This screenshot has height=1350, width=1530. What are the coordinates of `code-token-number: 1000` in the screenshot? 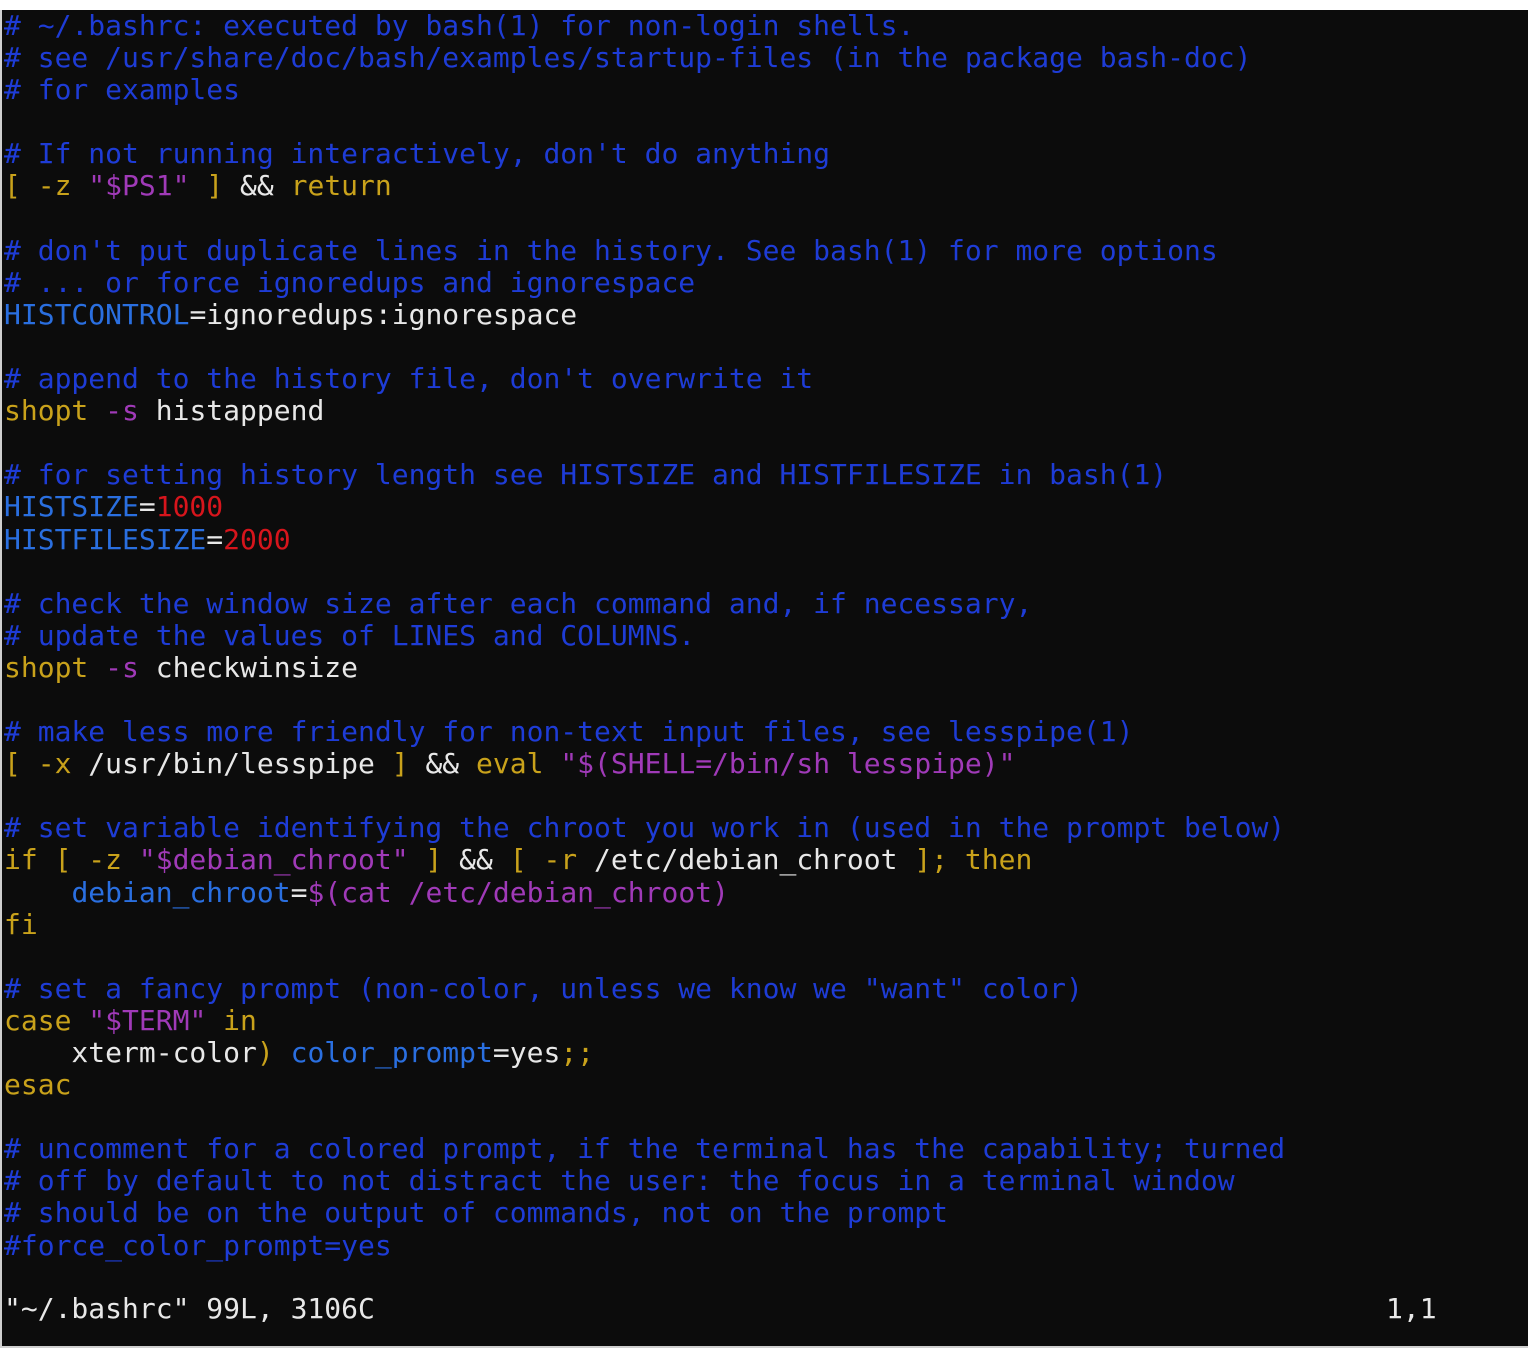 It's located at (189, 507).